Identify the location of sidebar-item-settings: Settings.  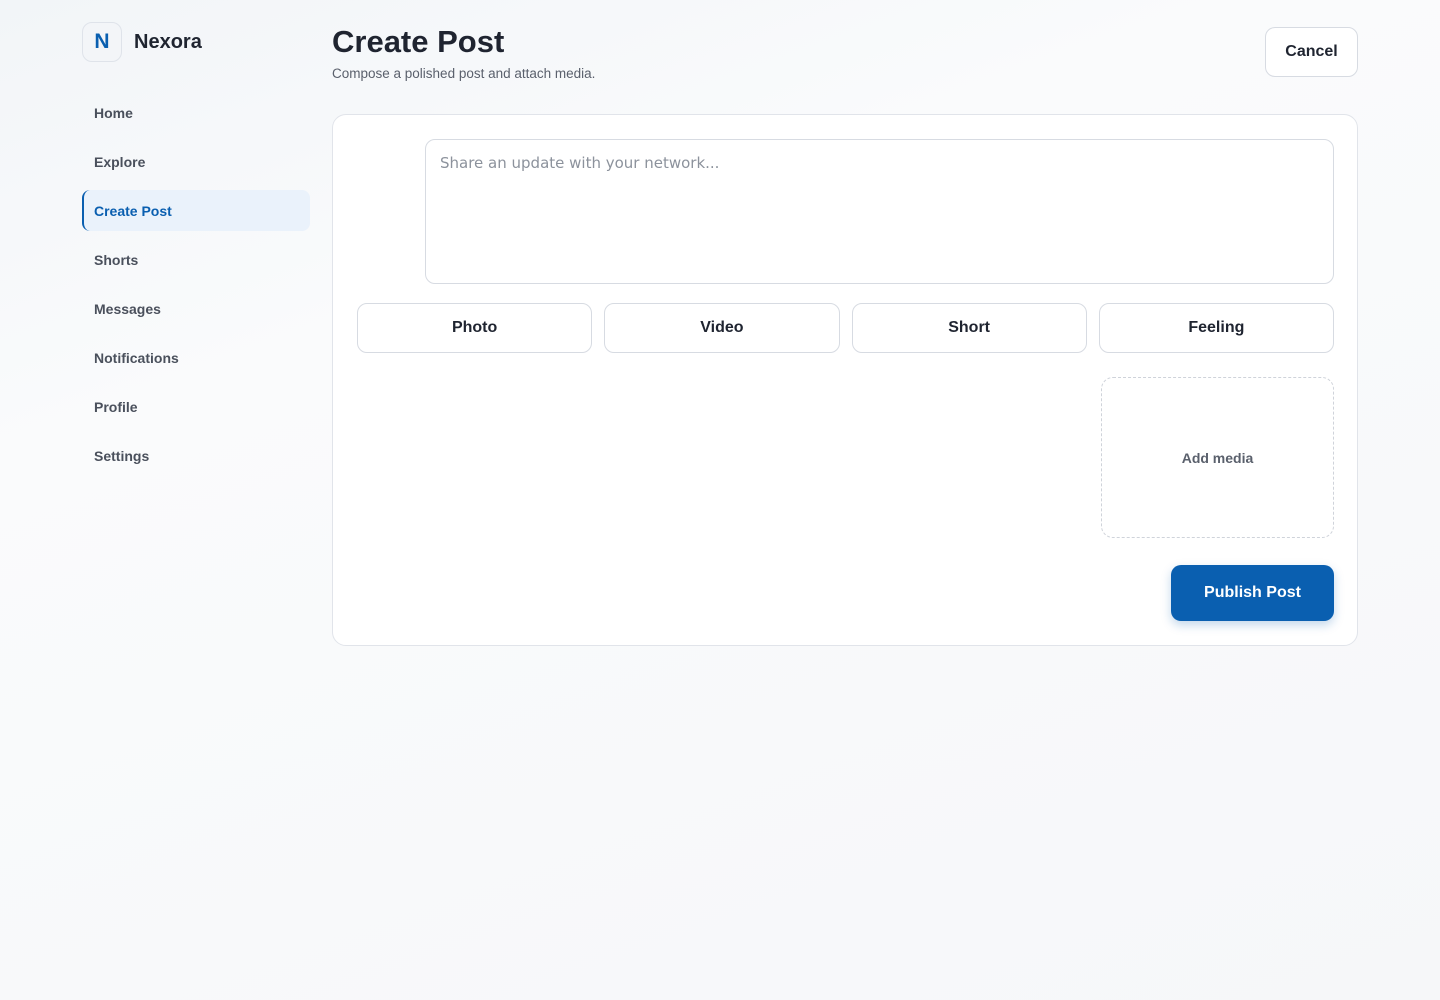
(196, 455).